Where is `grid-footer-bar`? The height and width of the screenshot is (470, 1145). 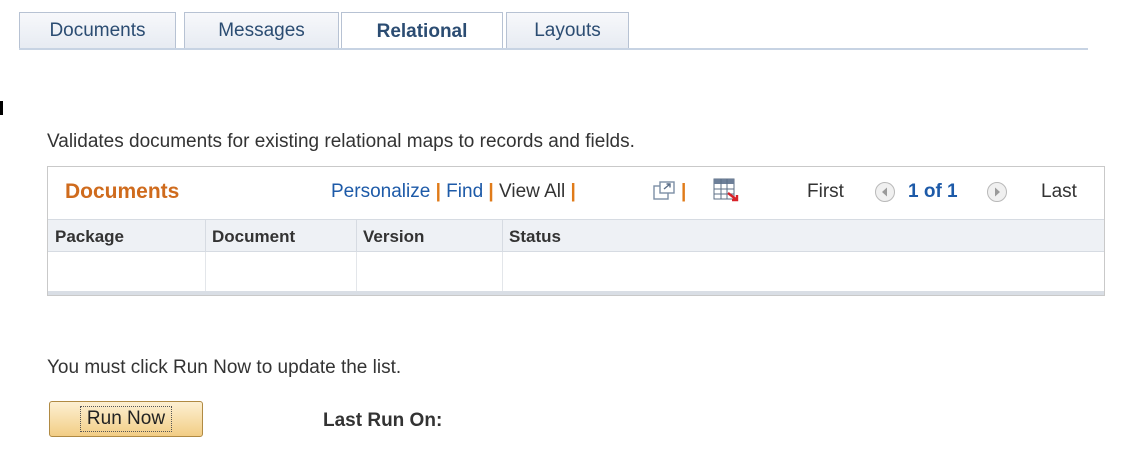 grid-footer-bar is located at coordinates (576, 293).